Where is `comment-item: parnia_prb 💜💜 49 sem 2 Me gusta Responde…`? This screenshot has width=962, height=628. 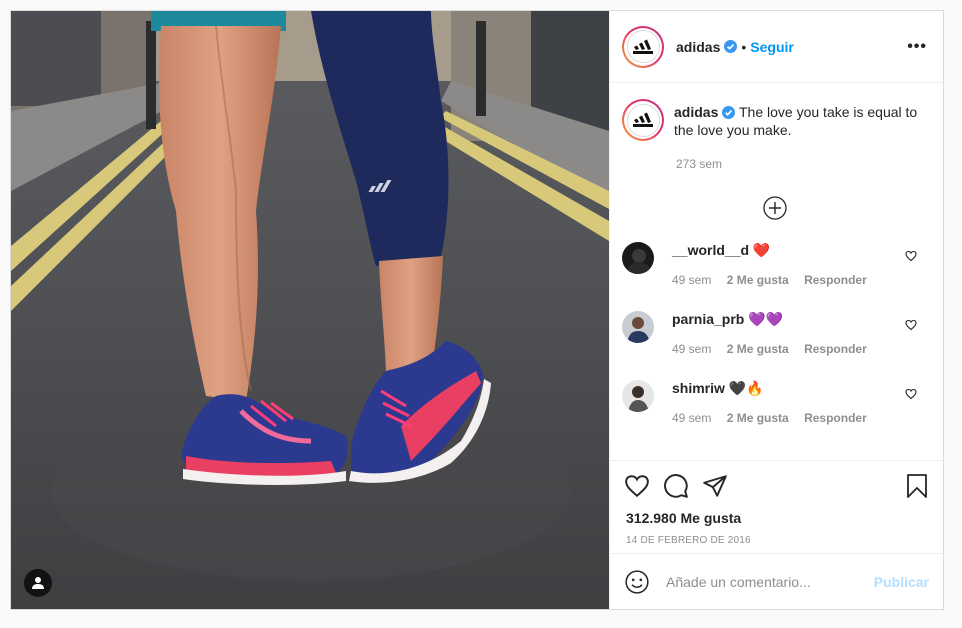
comment-item: parnia_prb 💜💜 49 sem 2 Me gusta Responde… is located at coordinates (774, 332).